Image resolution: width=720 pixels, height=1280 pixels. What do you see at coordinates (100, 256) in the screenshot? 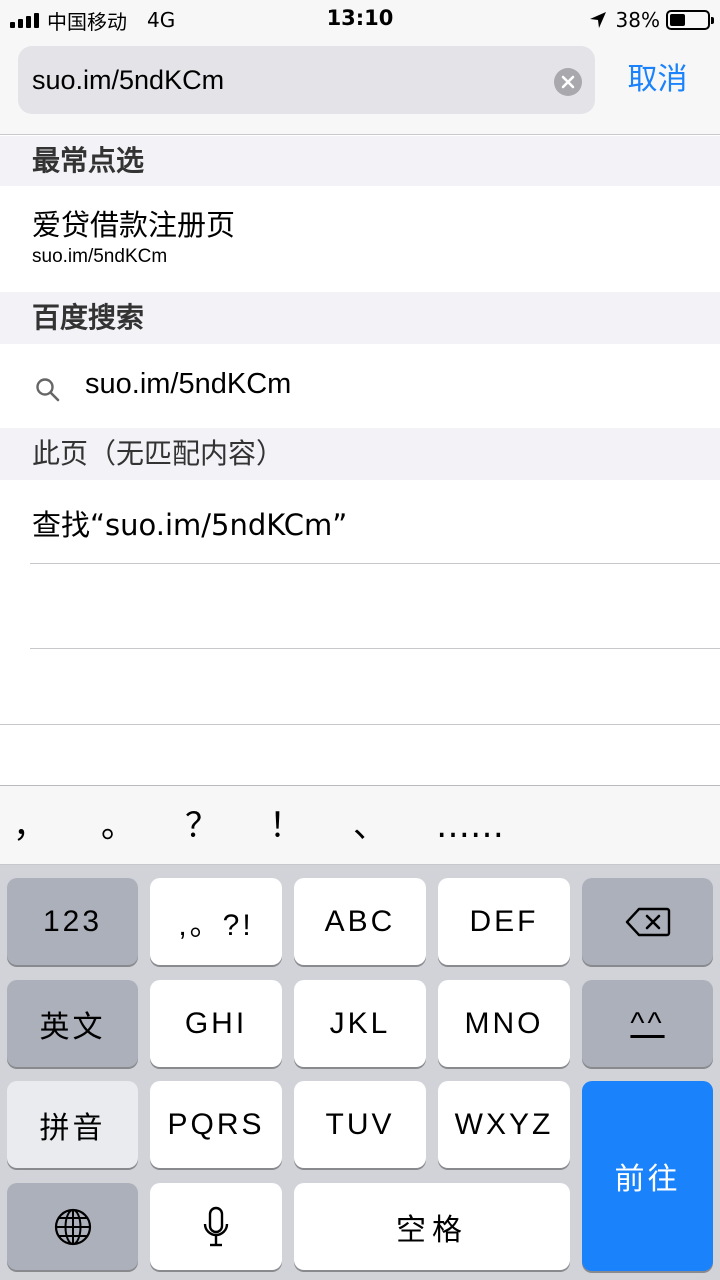
I see `top-hit-url: suo.im/5ndKCm` at bounding box center [100, 256].